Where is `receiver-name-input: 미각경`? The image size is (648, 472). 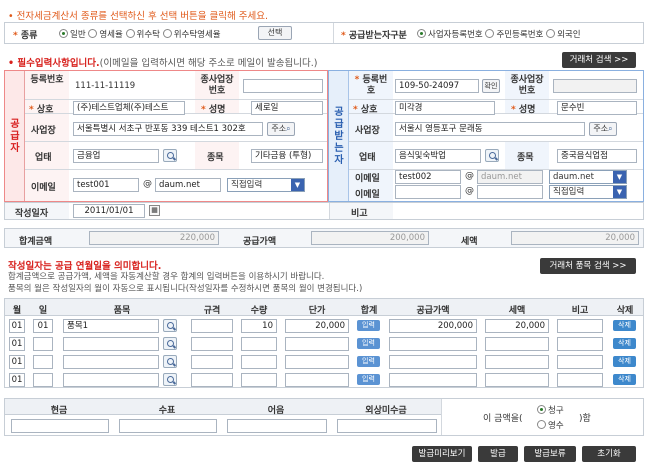 receiver-name-input: 미각경 is located at coordinates (445, 108).